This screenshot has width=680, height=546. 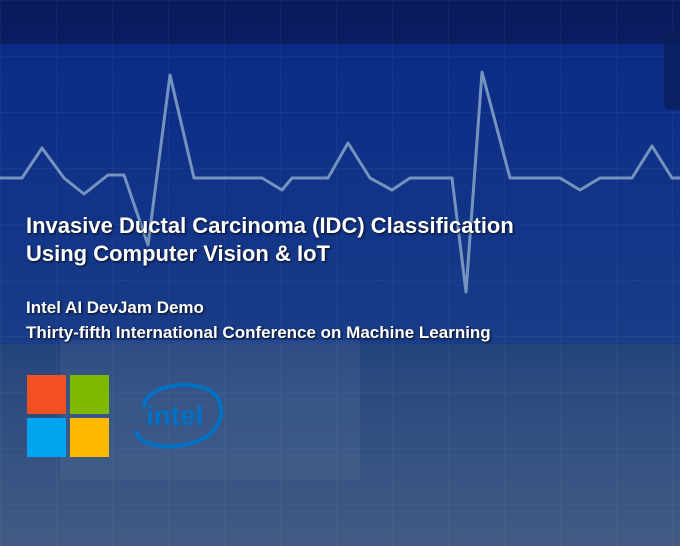 I want to click on microsoft-logo-green-square, so click(x=89, y=394).